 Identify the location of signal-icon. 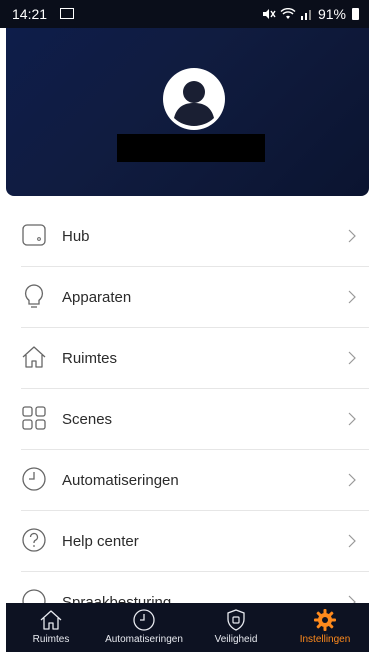
(305, 15).